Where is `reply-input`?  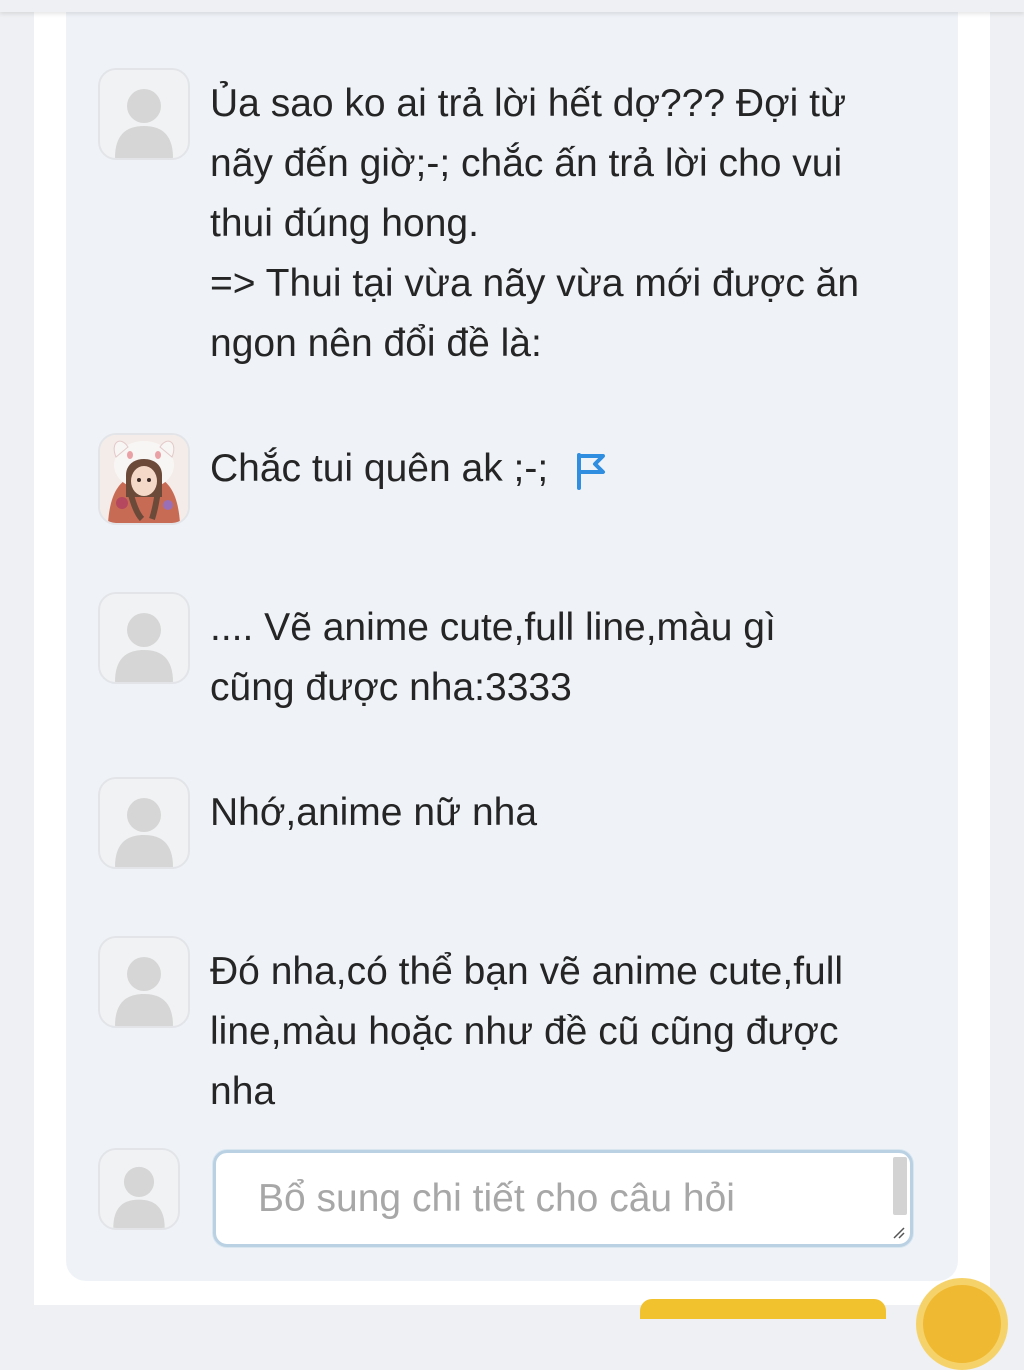
reply-input is located at coordinates (563, 1198).